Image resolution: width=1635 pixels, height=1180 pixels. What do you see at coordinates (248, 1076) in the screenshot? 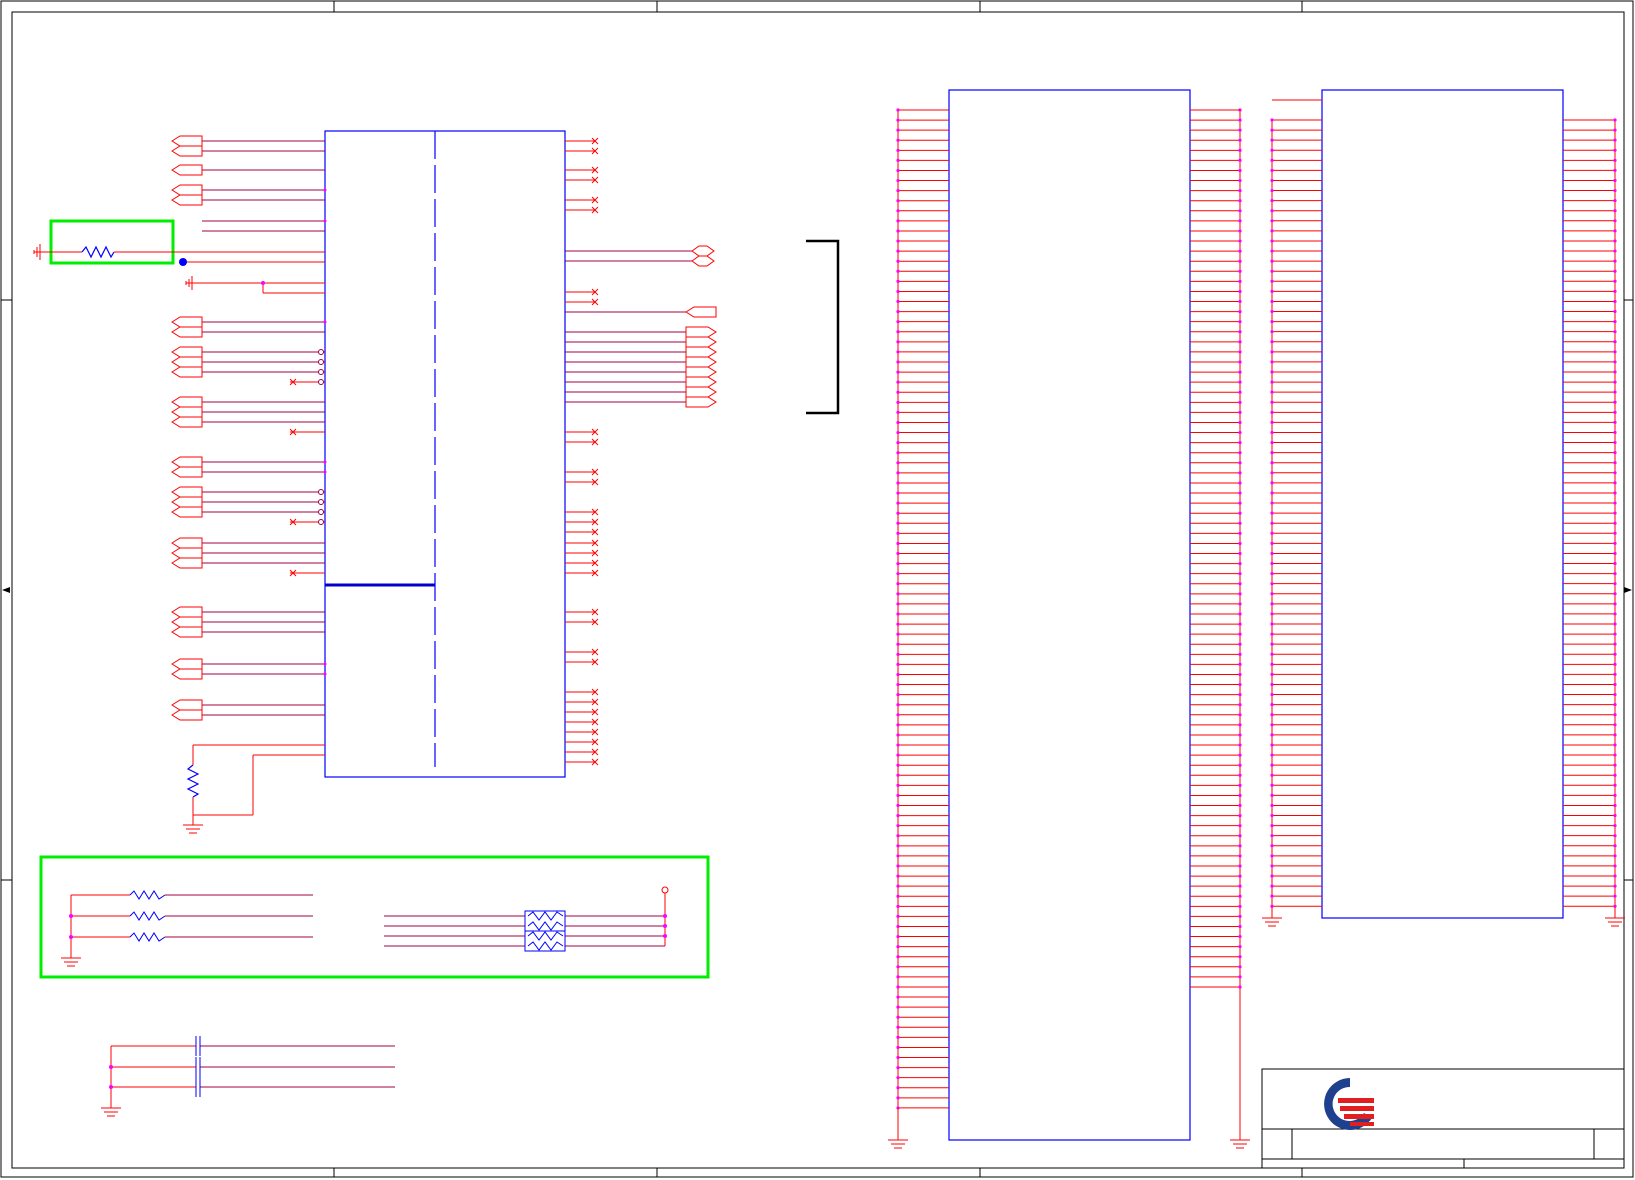
I see `capacitor-icon` at bounding box center [248, 1076].